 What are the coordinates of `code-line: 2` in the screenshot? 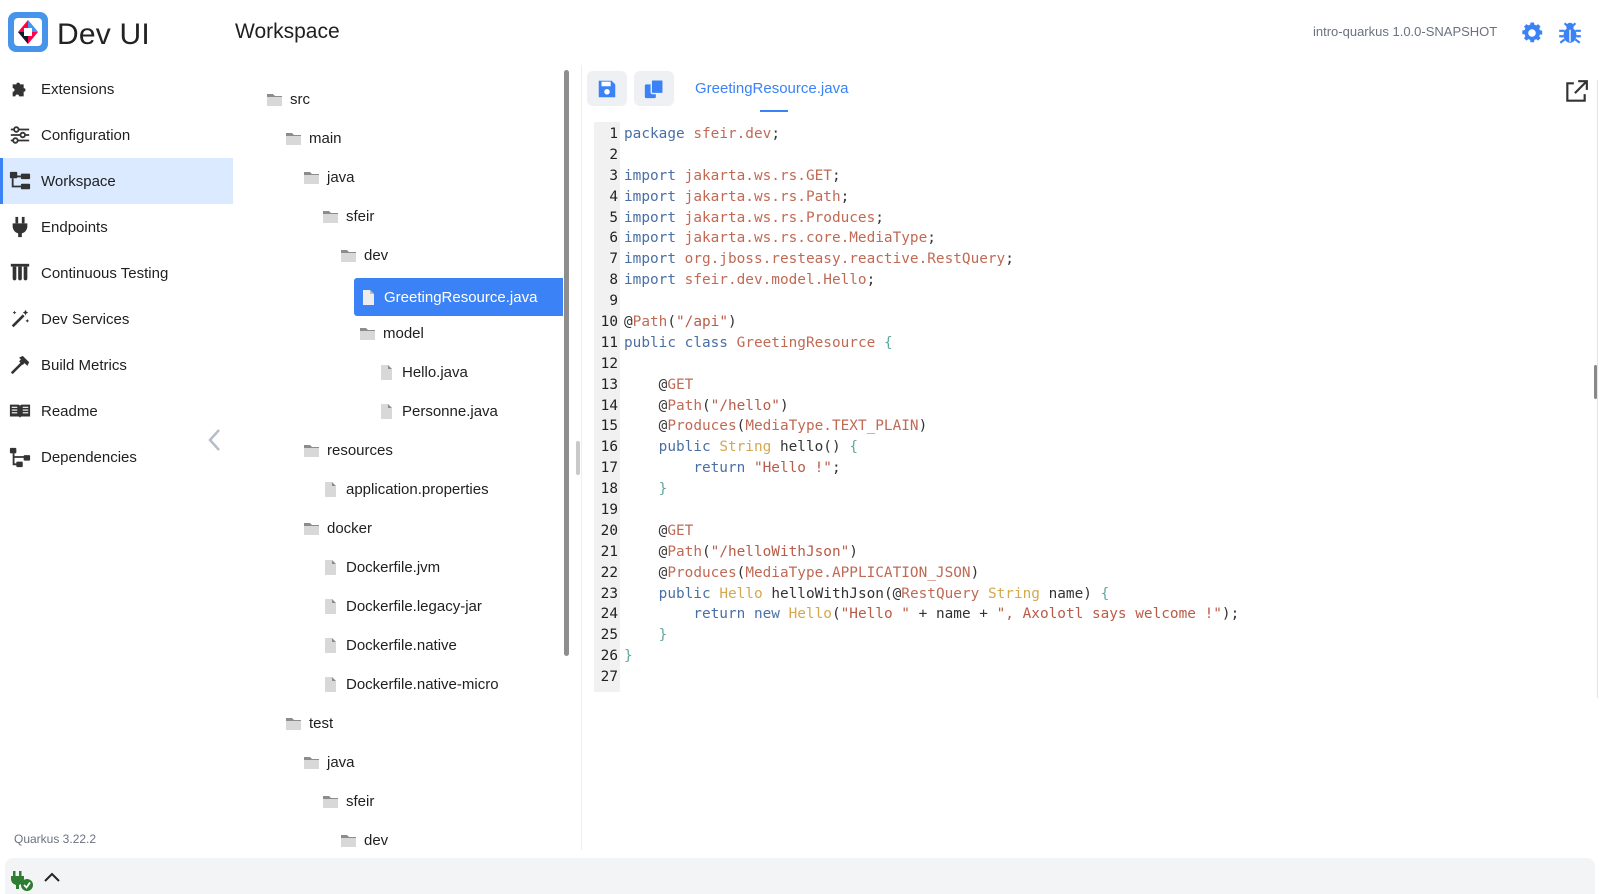 It's located at (916, 155).